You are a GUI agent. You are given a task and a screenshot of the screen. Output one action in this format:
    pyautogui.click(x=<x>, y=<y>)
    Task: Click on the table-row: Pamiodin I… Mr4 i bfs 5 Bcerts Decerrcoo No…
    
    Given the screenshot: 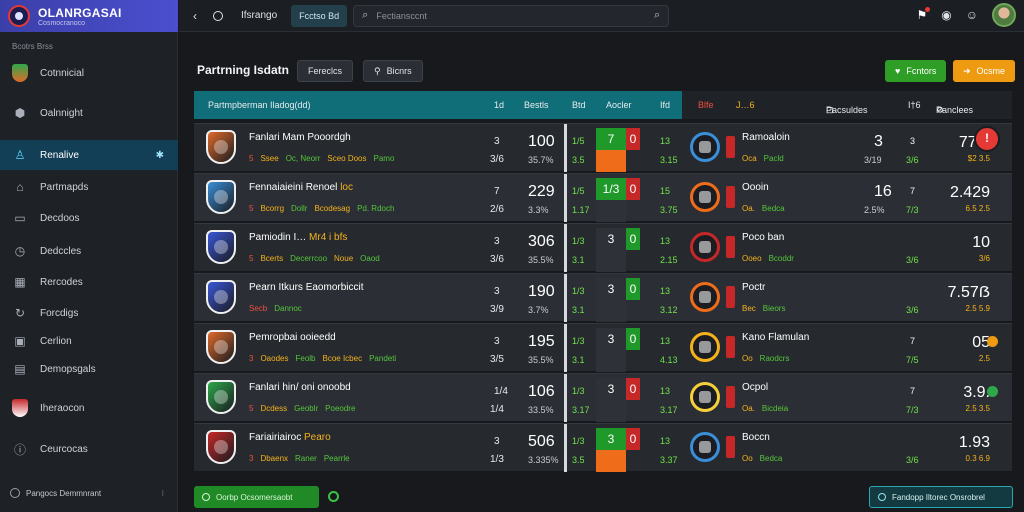 What is the action you would take?
    pyautogui.click(x=603, y=247)
    